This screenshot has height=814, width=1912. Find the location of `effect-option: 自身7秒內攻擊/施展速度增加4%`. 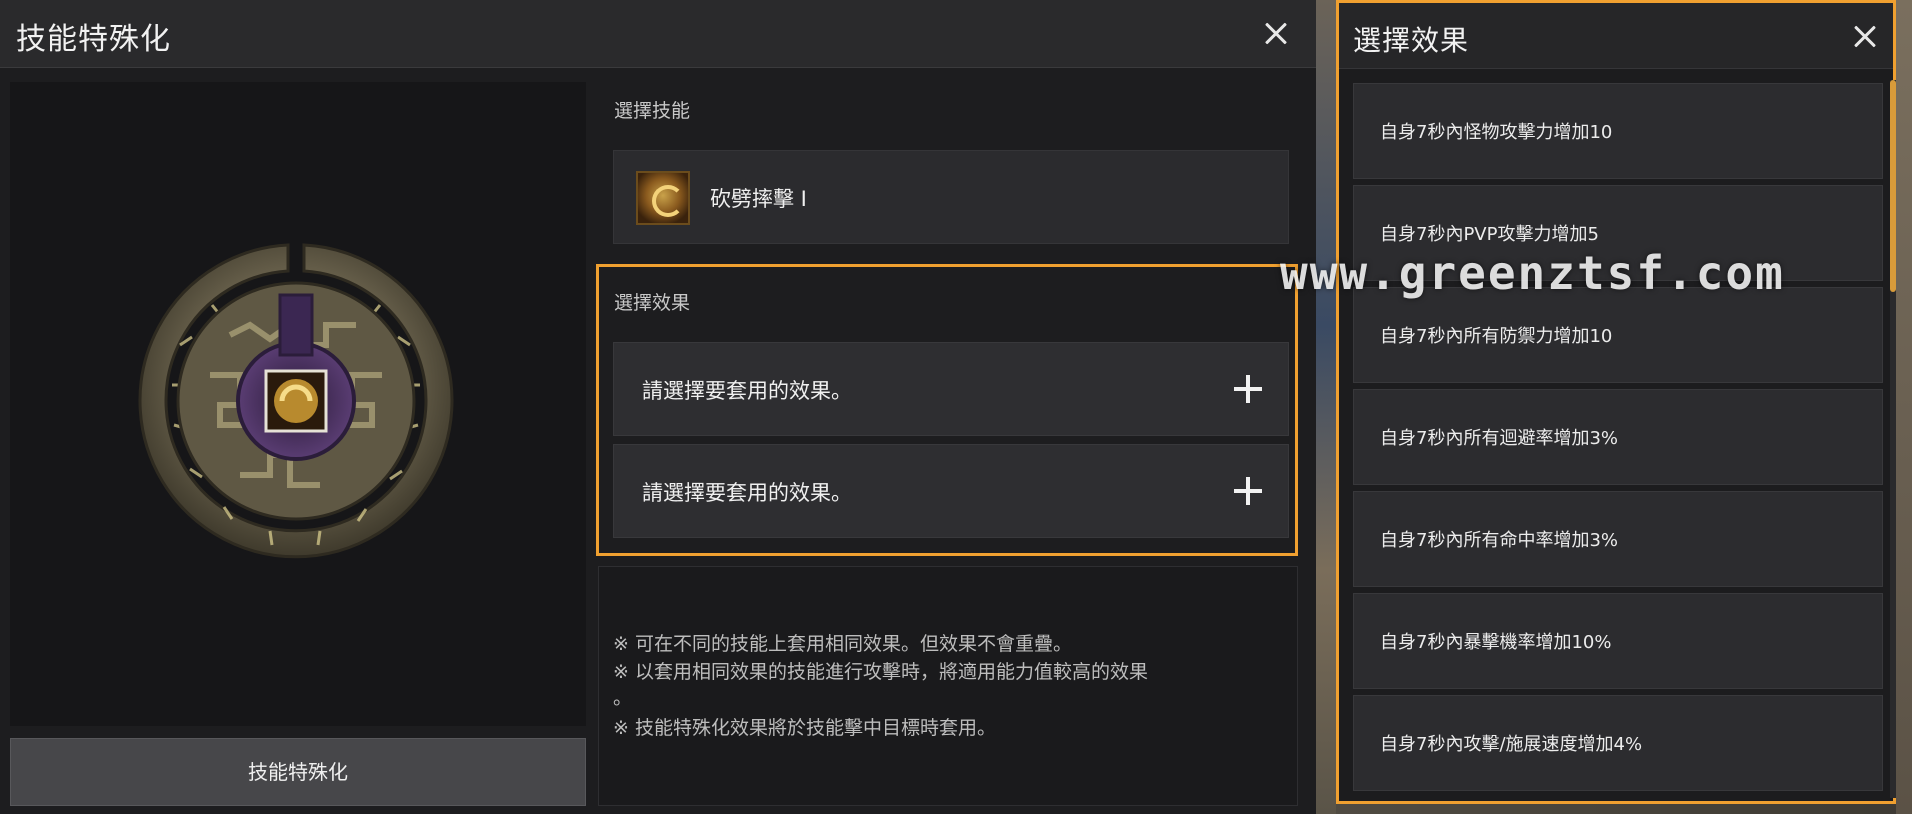

effect-option: 自身7秒內攻擊/施展速度增加4% is located at coordinates (1618, 743).